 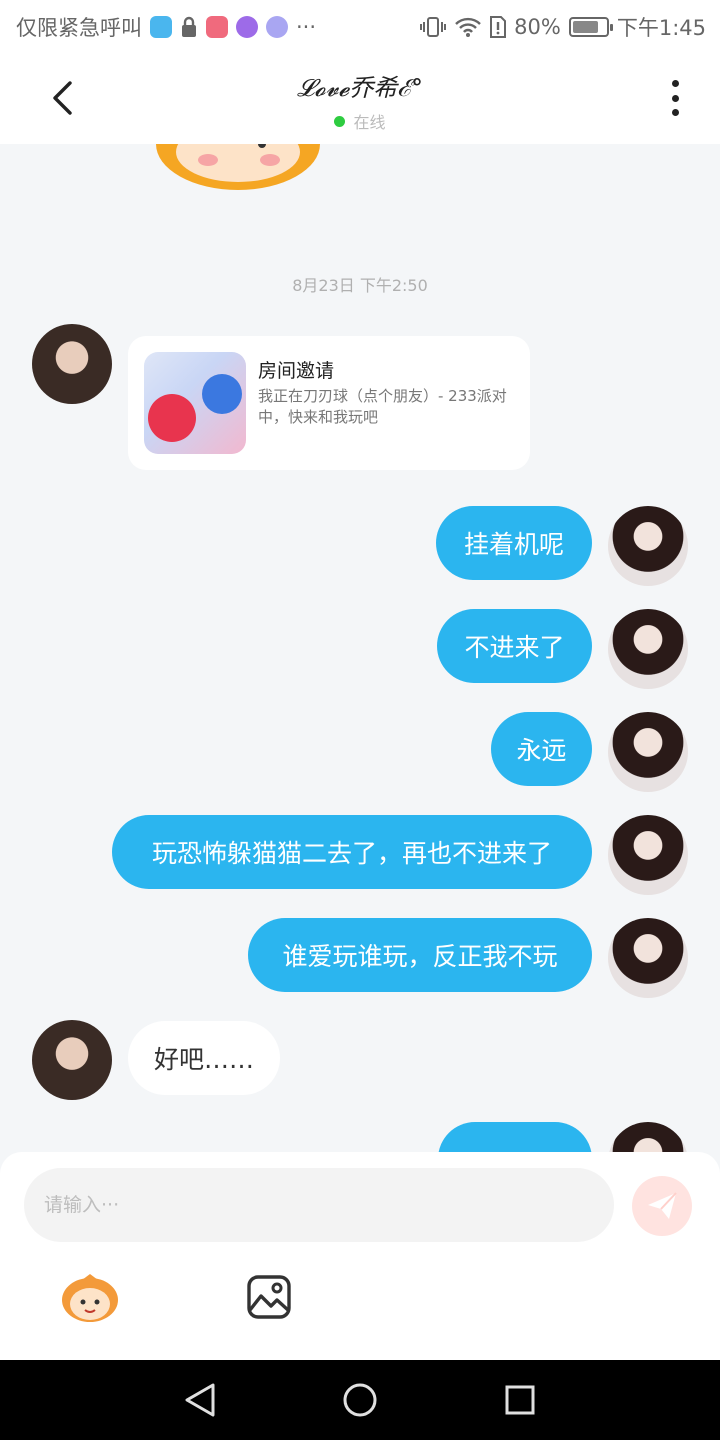 I want to click on online-dot-icon, so click(x=340, y=121).